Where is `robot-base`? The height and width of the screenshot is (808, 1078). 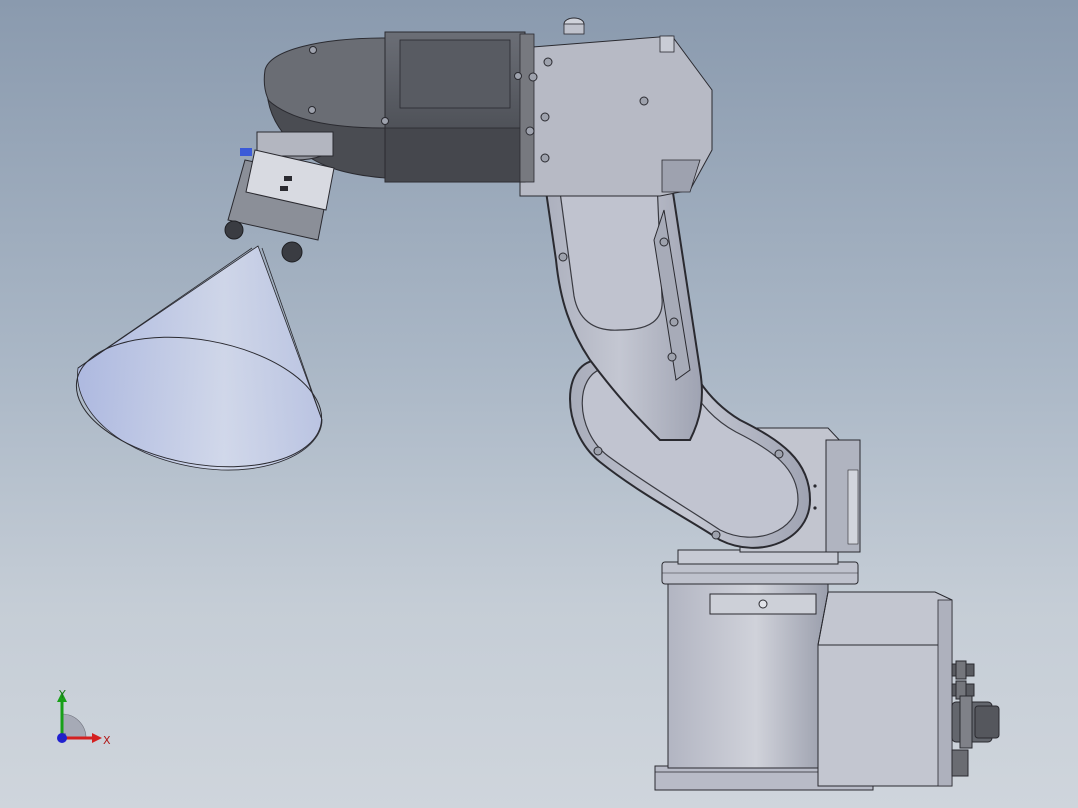 robot-base is located at coordinates (827, 670).